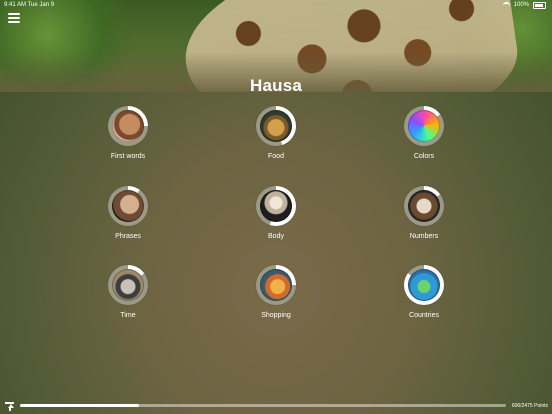 This screenshot has height=414, width=552. I want to click on page-title: Hausa, so click(276, 85).